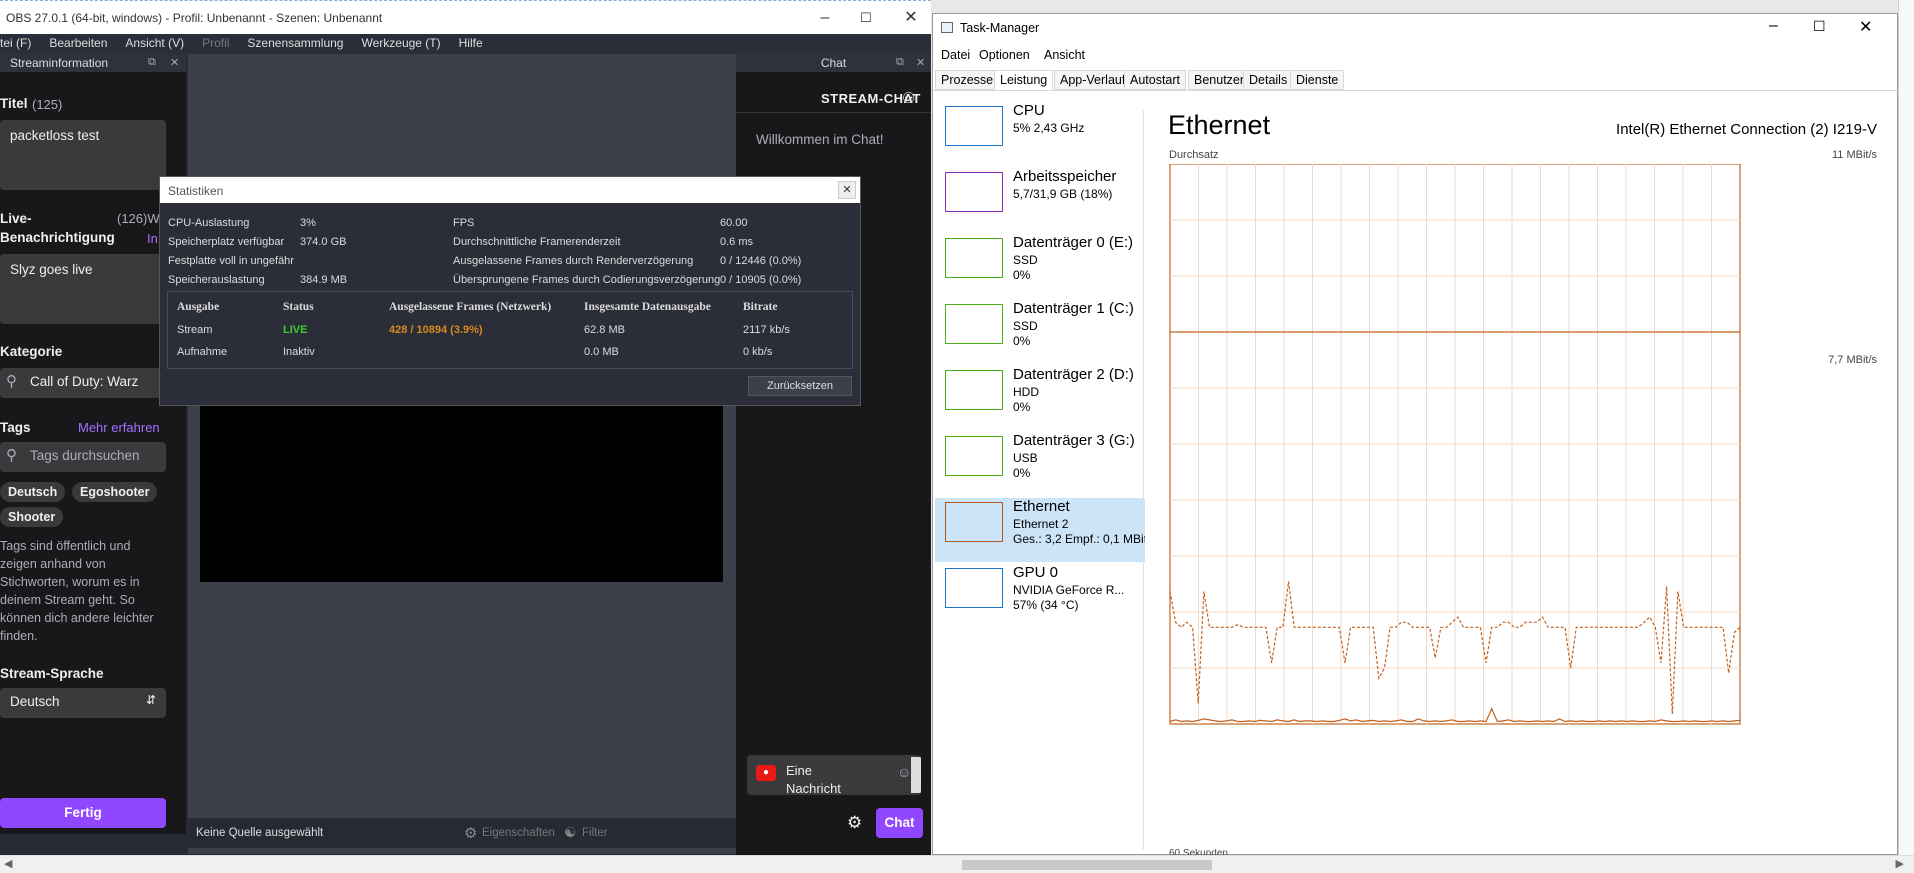 The width and height of the screenshot is (1914, 873). What do you see at coordinates (1022, 473) in the screenshot?
I see `sidebar-item-detail: 0%` at bounding box center [1022, 473].